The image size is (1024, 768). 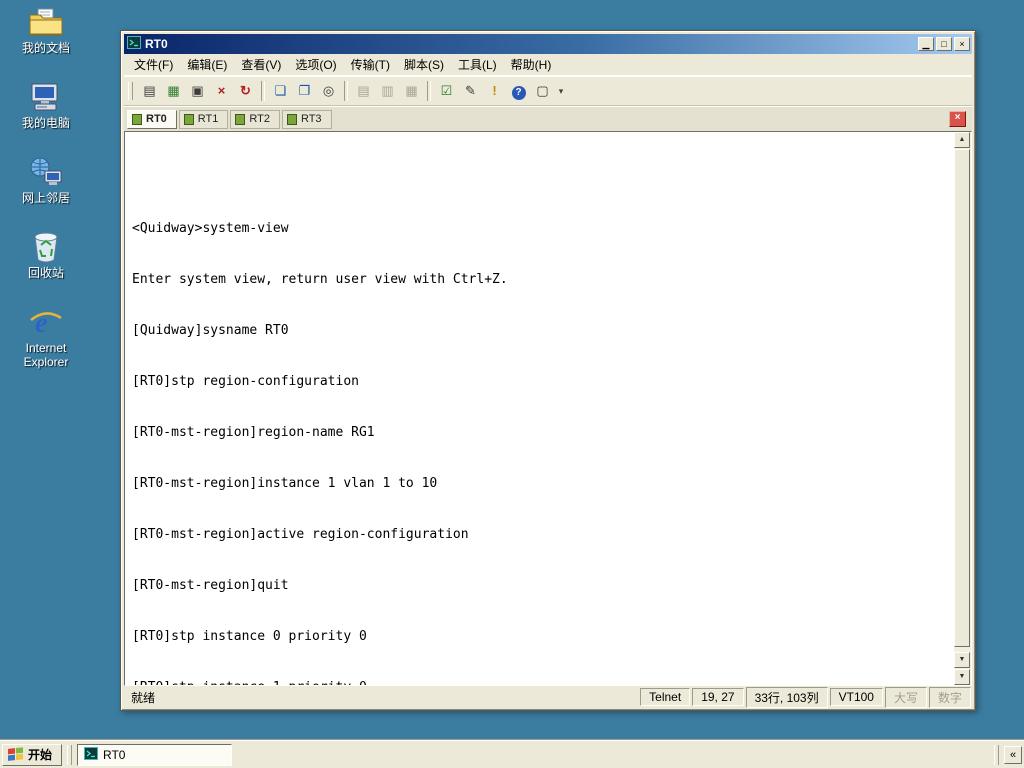 I want to click on menu-view: 查看(V), so click(x=261, y=64).